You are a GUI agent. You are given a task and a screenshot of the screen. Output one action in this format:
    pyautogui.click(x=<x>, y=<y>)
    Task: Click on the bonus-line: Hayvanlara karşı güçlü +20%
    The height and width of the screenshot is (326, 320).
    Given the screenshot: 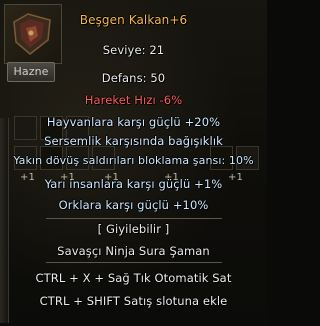 What is the action you would take?
    pyautogui.click(x=133, y=122)
    